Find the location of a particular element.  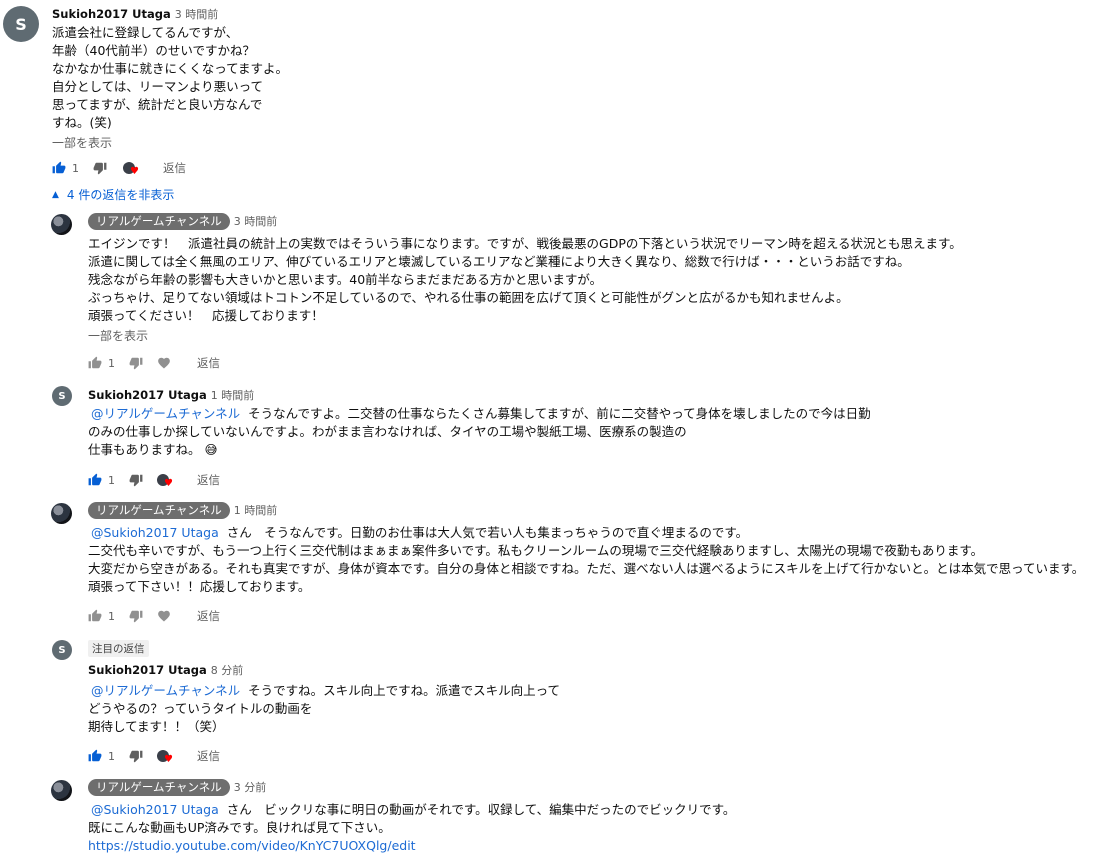

timestamp: 3 分前 is located at coordinates (250, 787).